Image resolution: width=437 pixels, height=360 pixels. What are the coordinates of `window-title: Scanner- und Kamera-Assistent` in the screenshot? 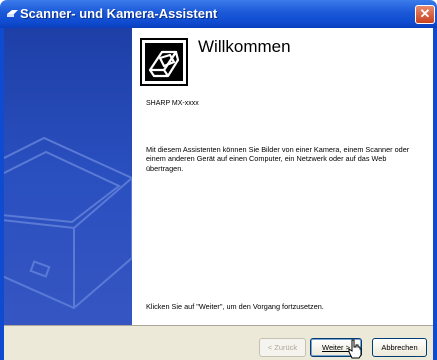 It's located at (119, 13).